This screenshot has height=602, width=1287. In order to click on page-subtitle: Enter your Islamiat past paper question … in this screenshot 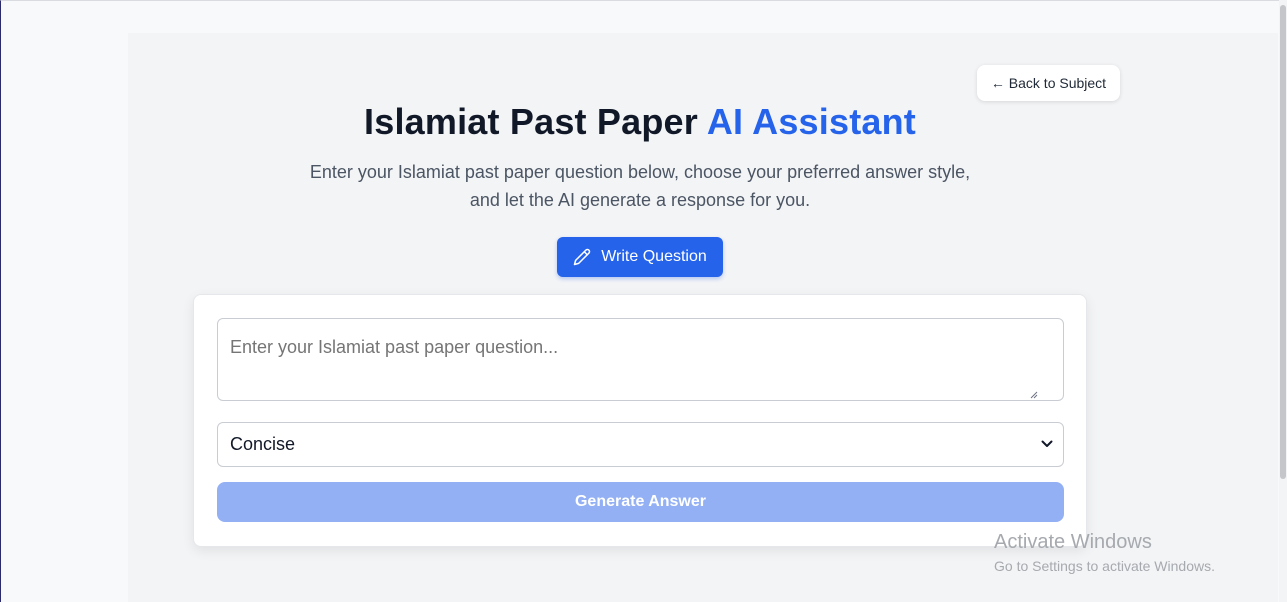, I will do `click(640, 186)`.